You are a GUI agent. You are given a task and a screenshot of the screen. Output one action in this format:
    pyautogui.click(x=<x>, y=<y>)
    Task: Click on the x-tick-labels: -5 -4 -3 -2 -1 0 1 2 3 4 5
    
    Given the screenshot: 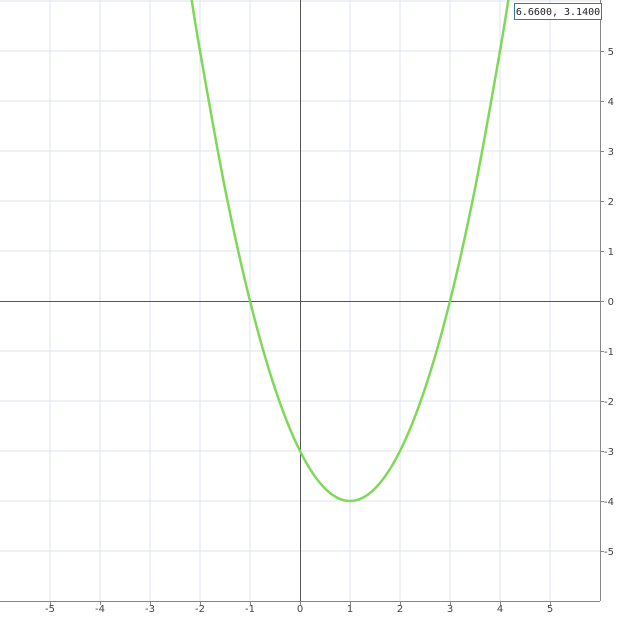 What is the action you would take?
    pyautogui.click(x=299, y=608)
    